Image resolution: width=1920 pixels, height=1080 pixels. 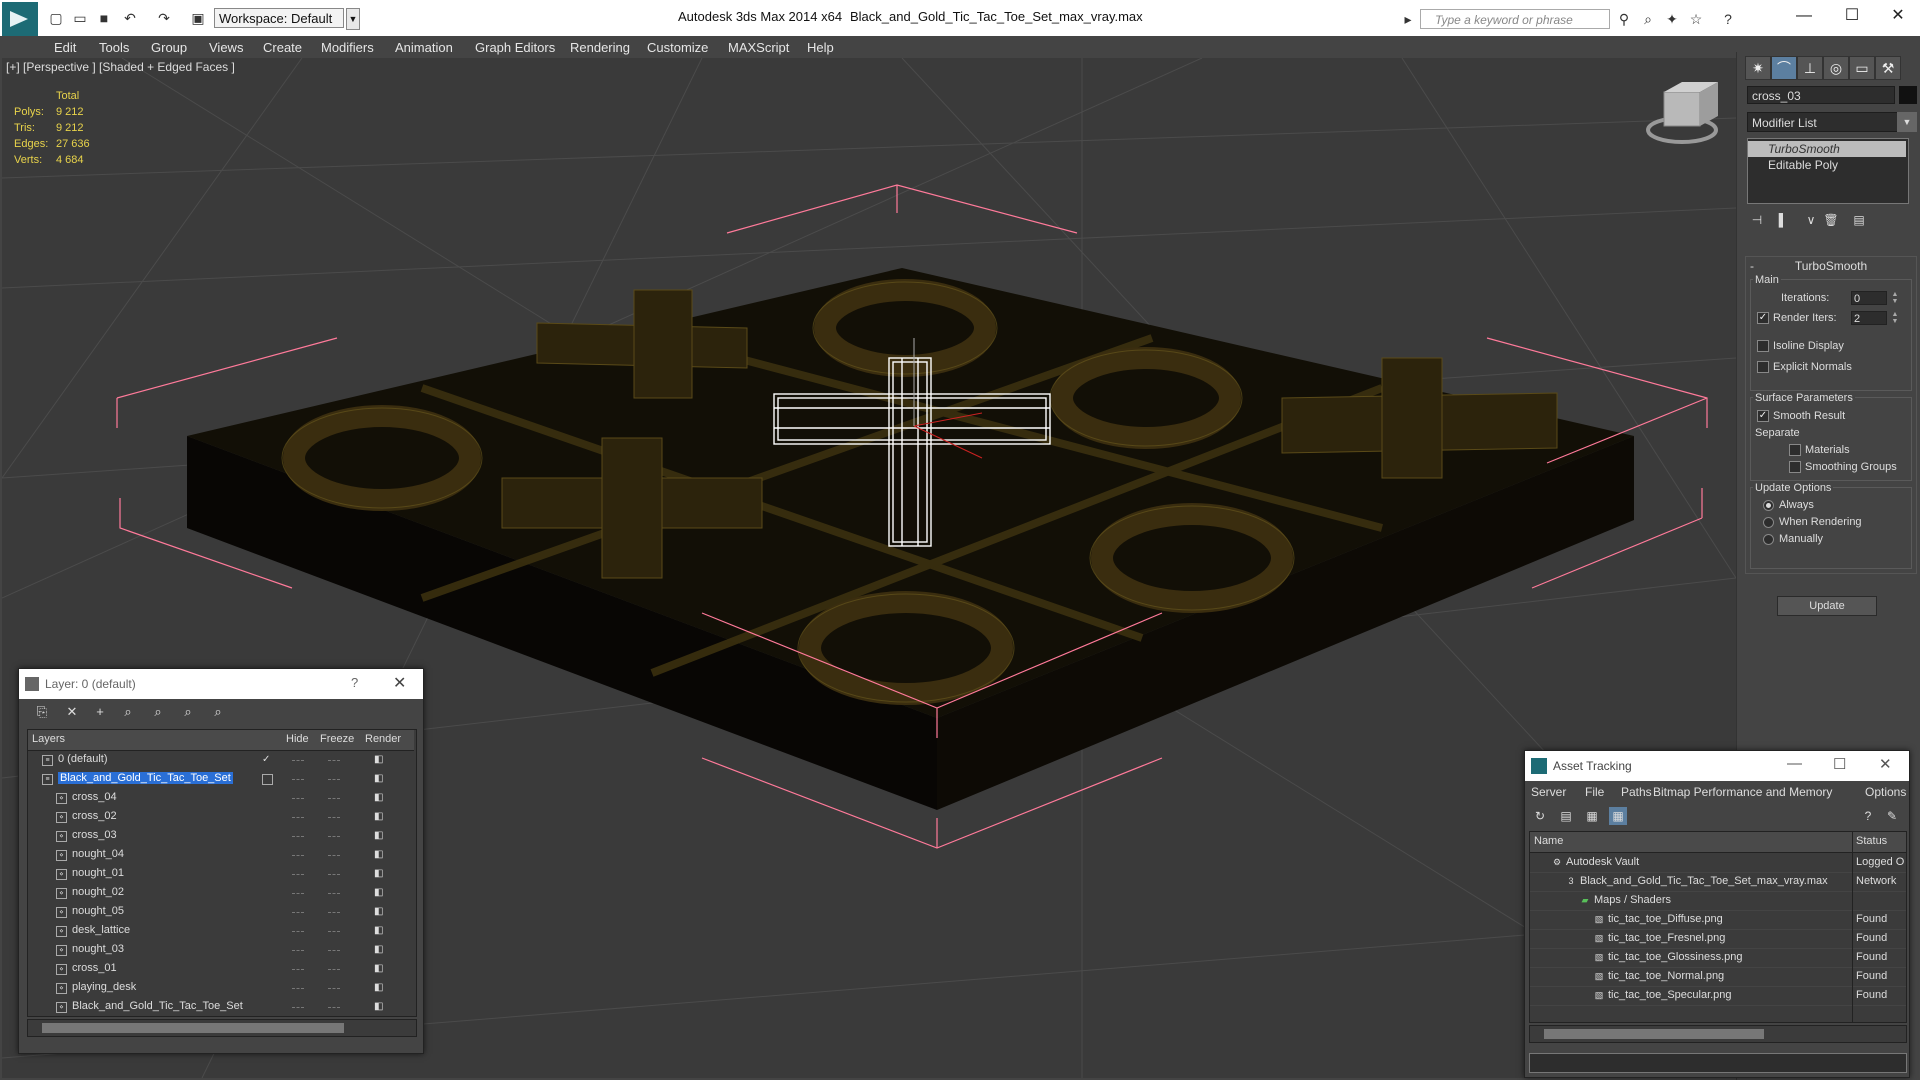 I want to click on layer-row: ≡ 0 (default) ✓ ◧, so click(x=221, y=760).